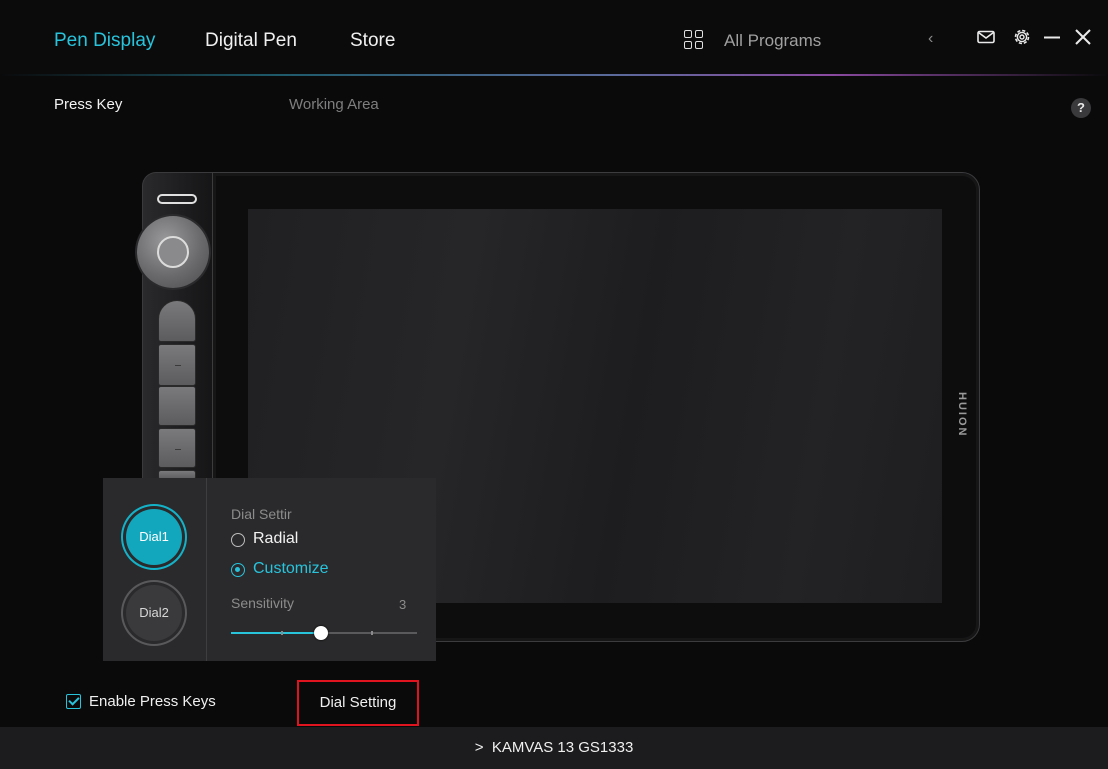 The height and width of the screenshot is (769, 1108). I want to click on tab-digital-pen: Digital Pen, so click(251, 41).